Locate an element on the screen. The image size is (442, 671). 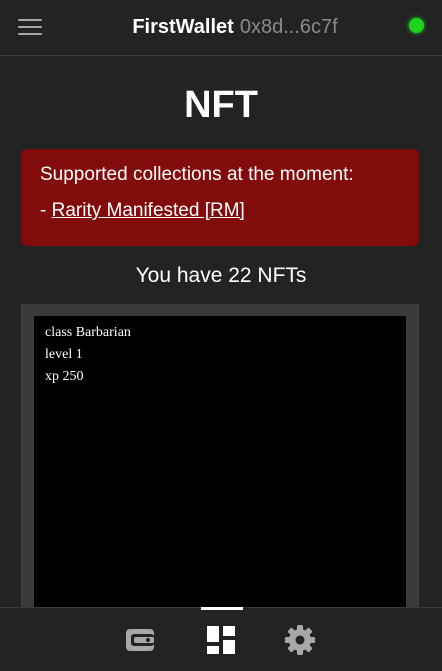
app-header: FirstWallet 0x8d...6c7f is located at coordinates (221, 28).